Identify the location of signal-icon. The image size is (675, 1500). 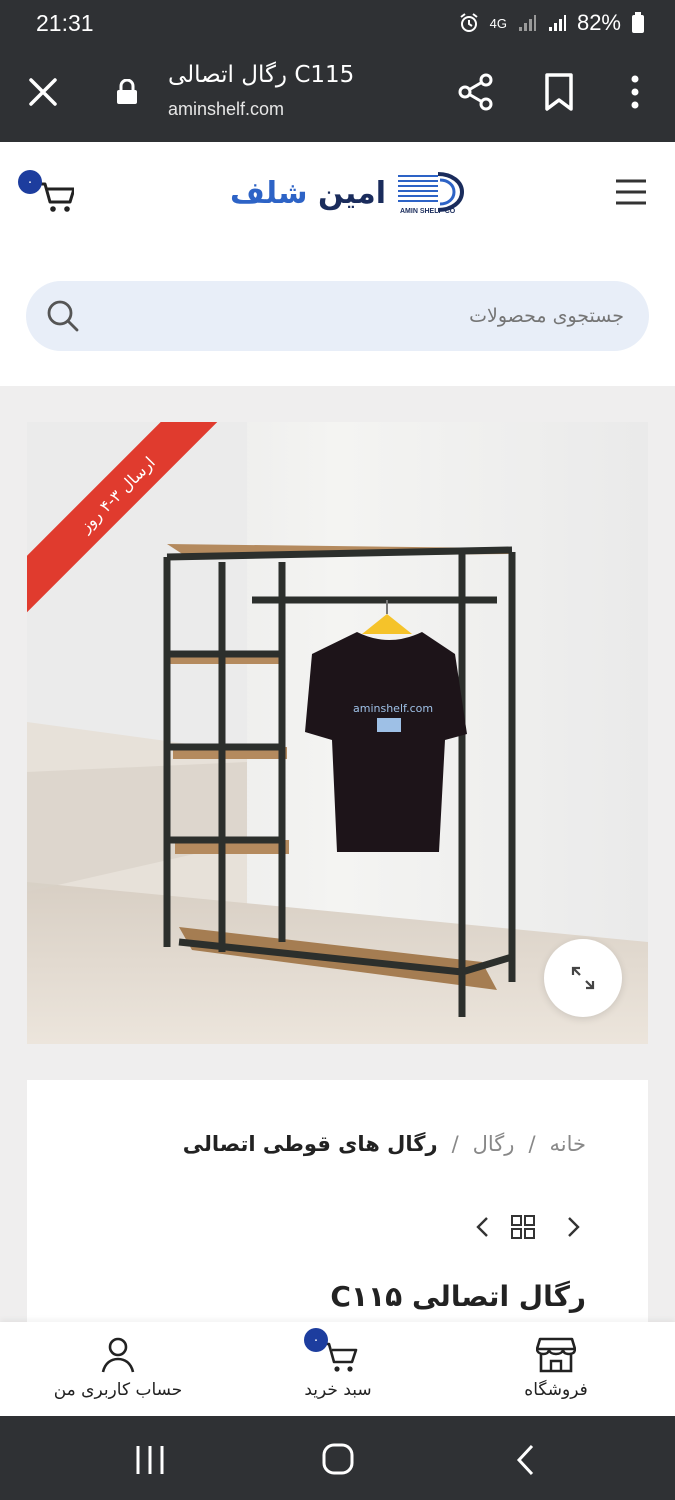
(527, 23).